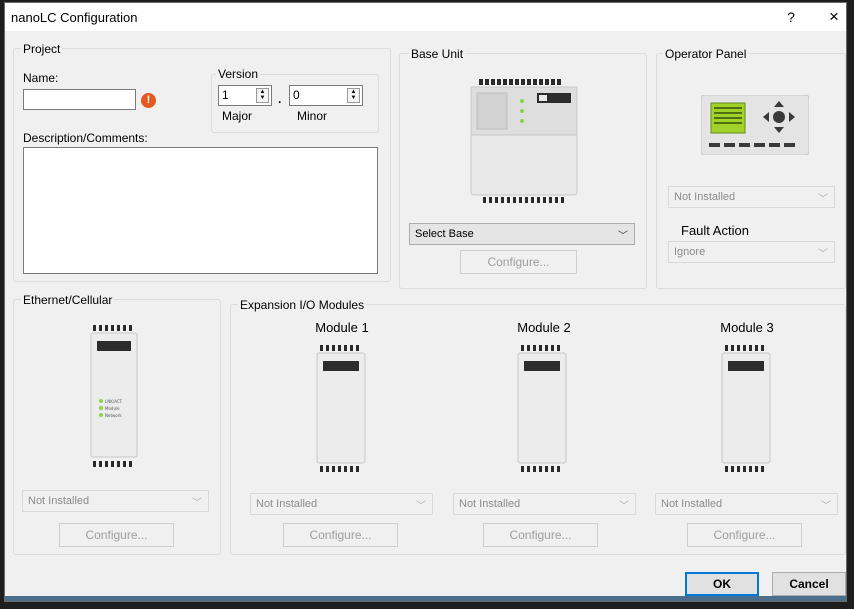  Describe the element at coordinates (809, 584) in the screenshot. I see `cancel-button: Cancel` at that location.